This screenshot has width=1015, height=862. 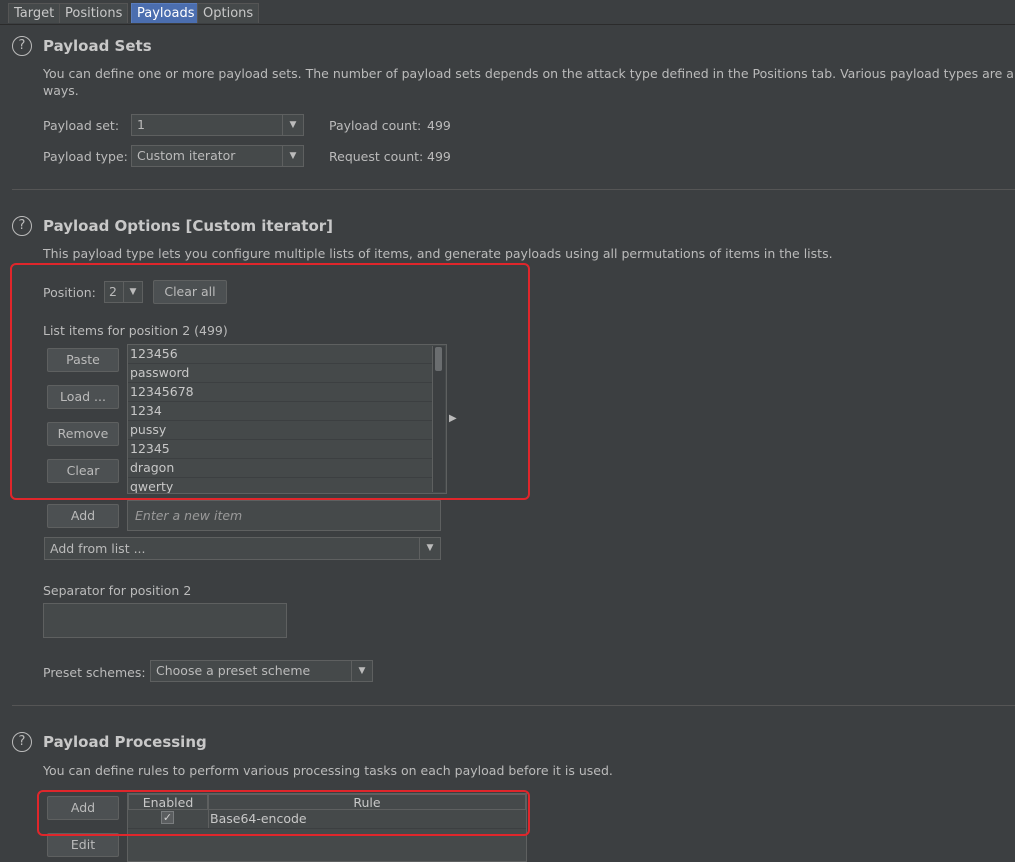 What do you see at coordinates (83, 845) in the screenshot?
I see `edit-rule-button: Edit` at bounding box center [83, 845].